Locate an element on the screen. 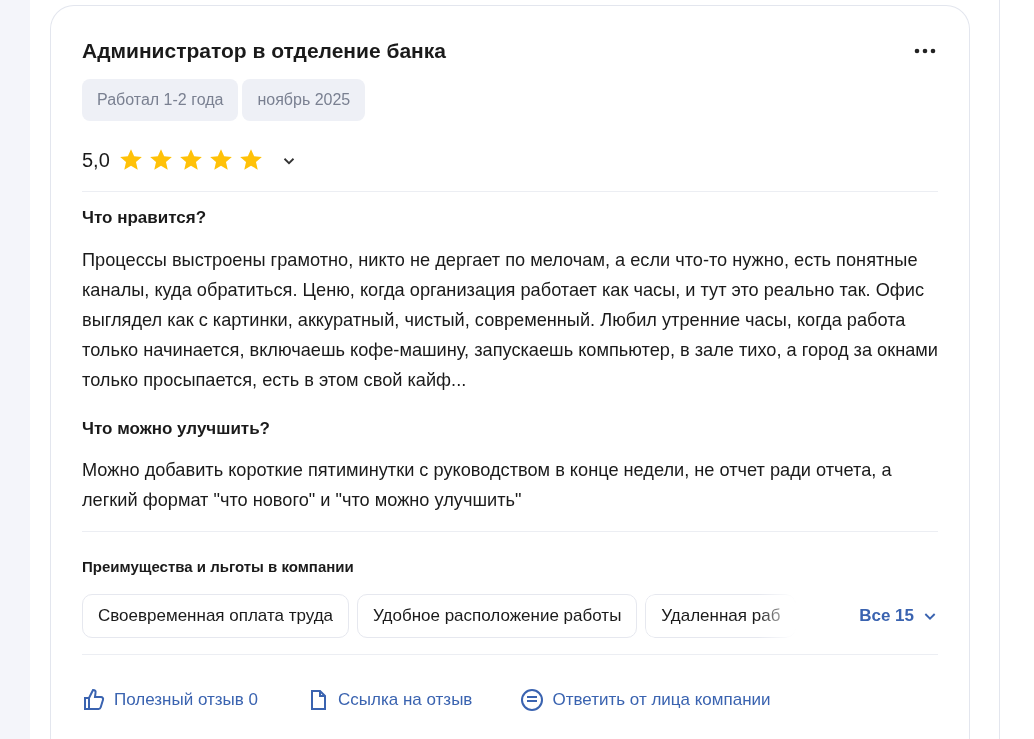 The image size is (1034, 739). show-all-benefits-button: Все 15 is located at coordinates (898, 616).